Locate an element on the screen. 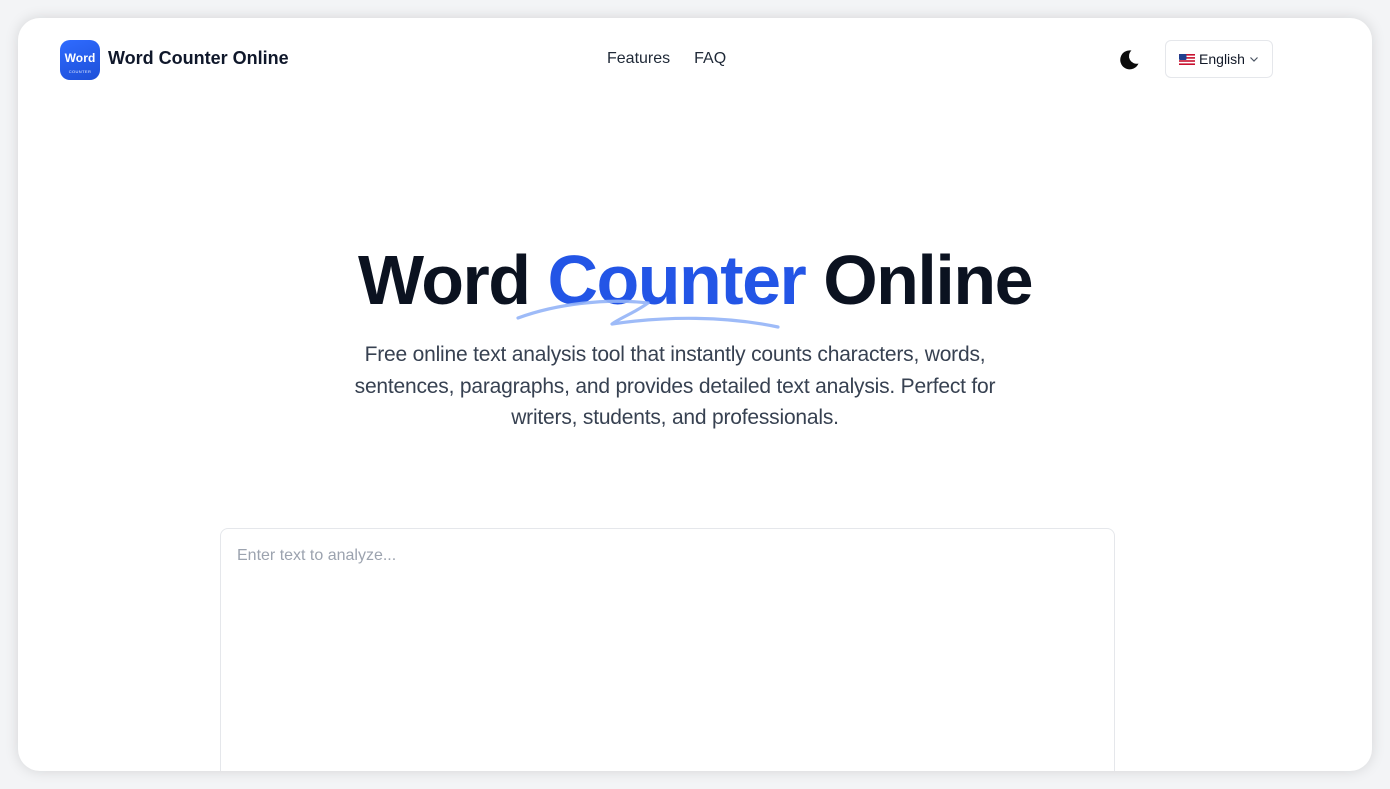 Image resolution: width=1390 pixels, height=789 pixels. us-flag-icon is located at coordinates (1187, 59).